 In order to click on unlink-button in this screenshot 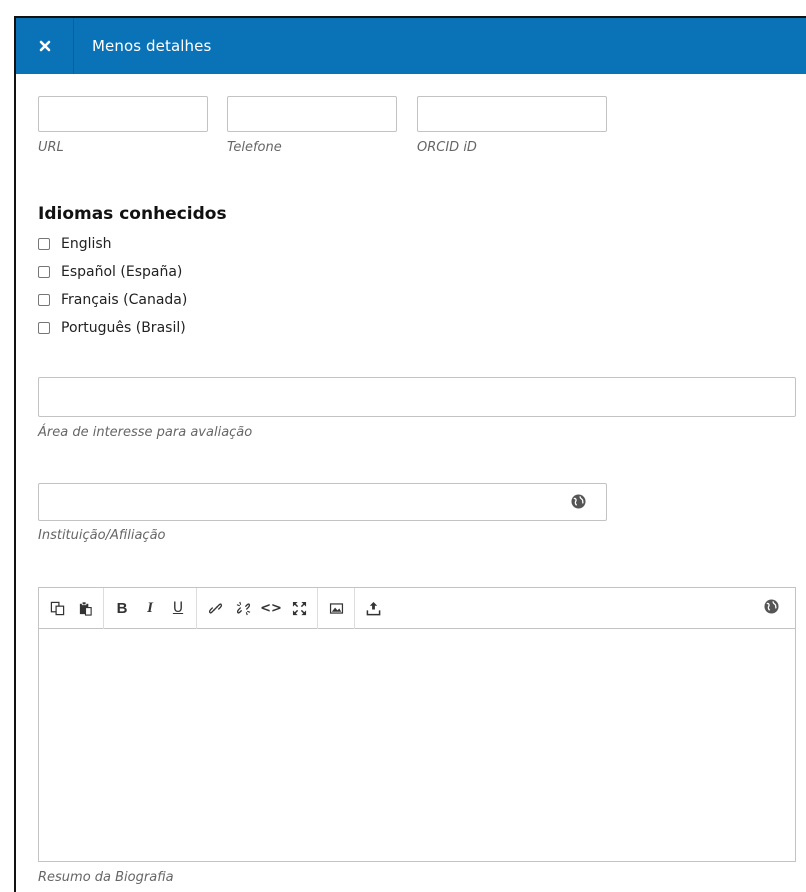, I will do `click(243, 608)`.